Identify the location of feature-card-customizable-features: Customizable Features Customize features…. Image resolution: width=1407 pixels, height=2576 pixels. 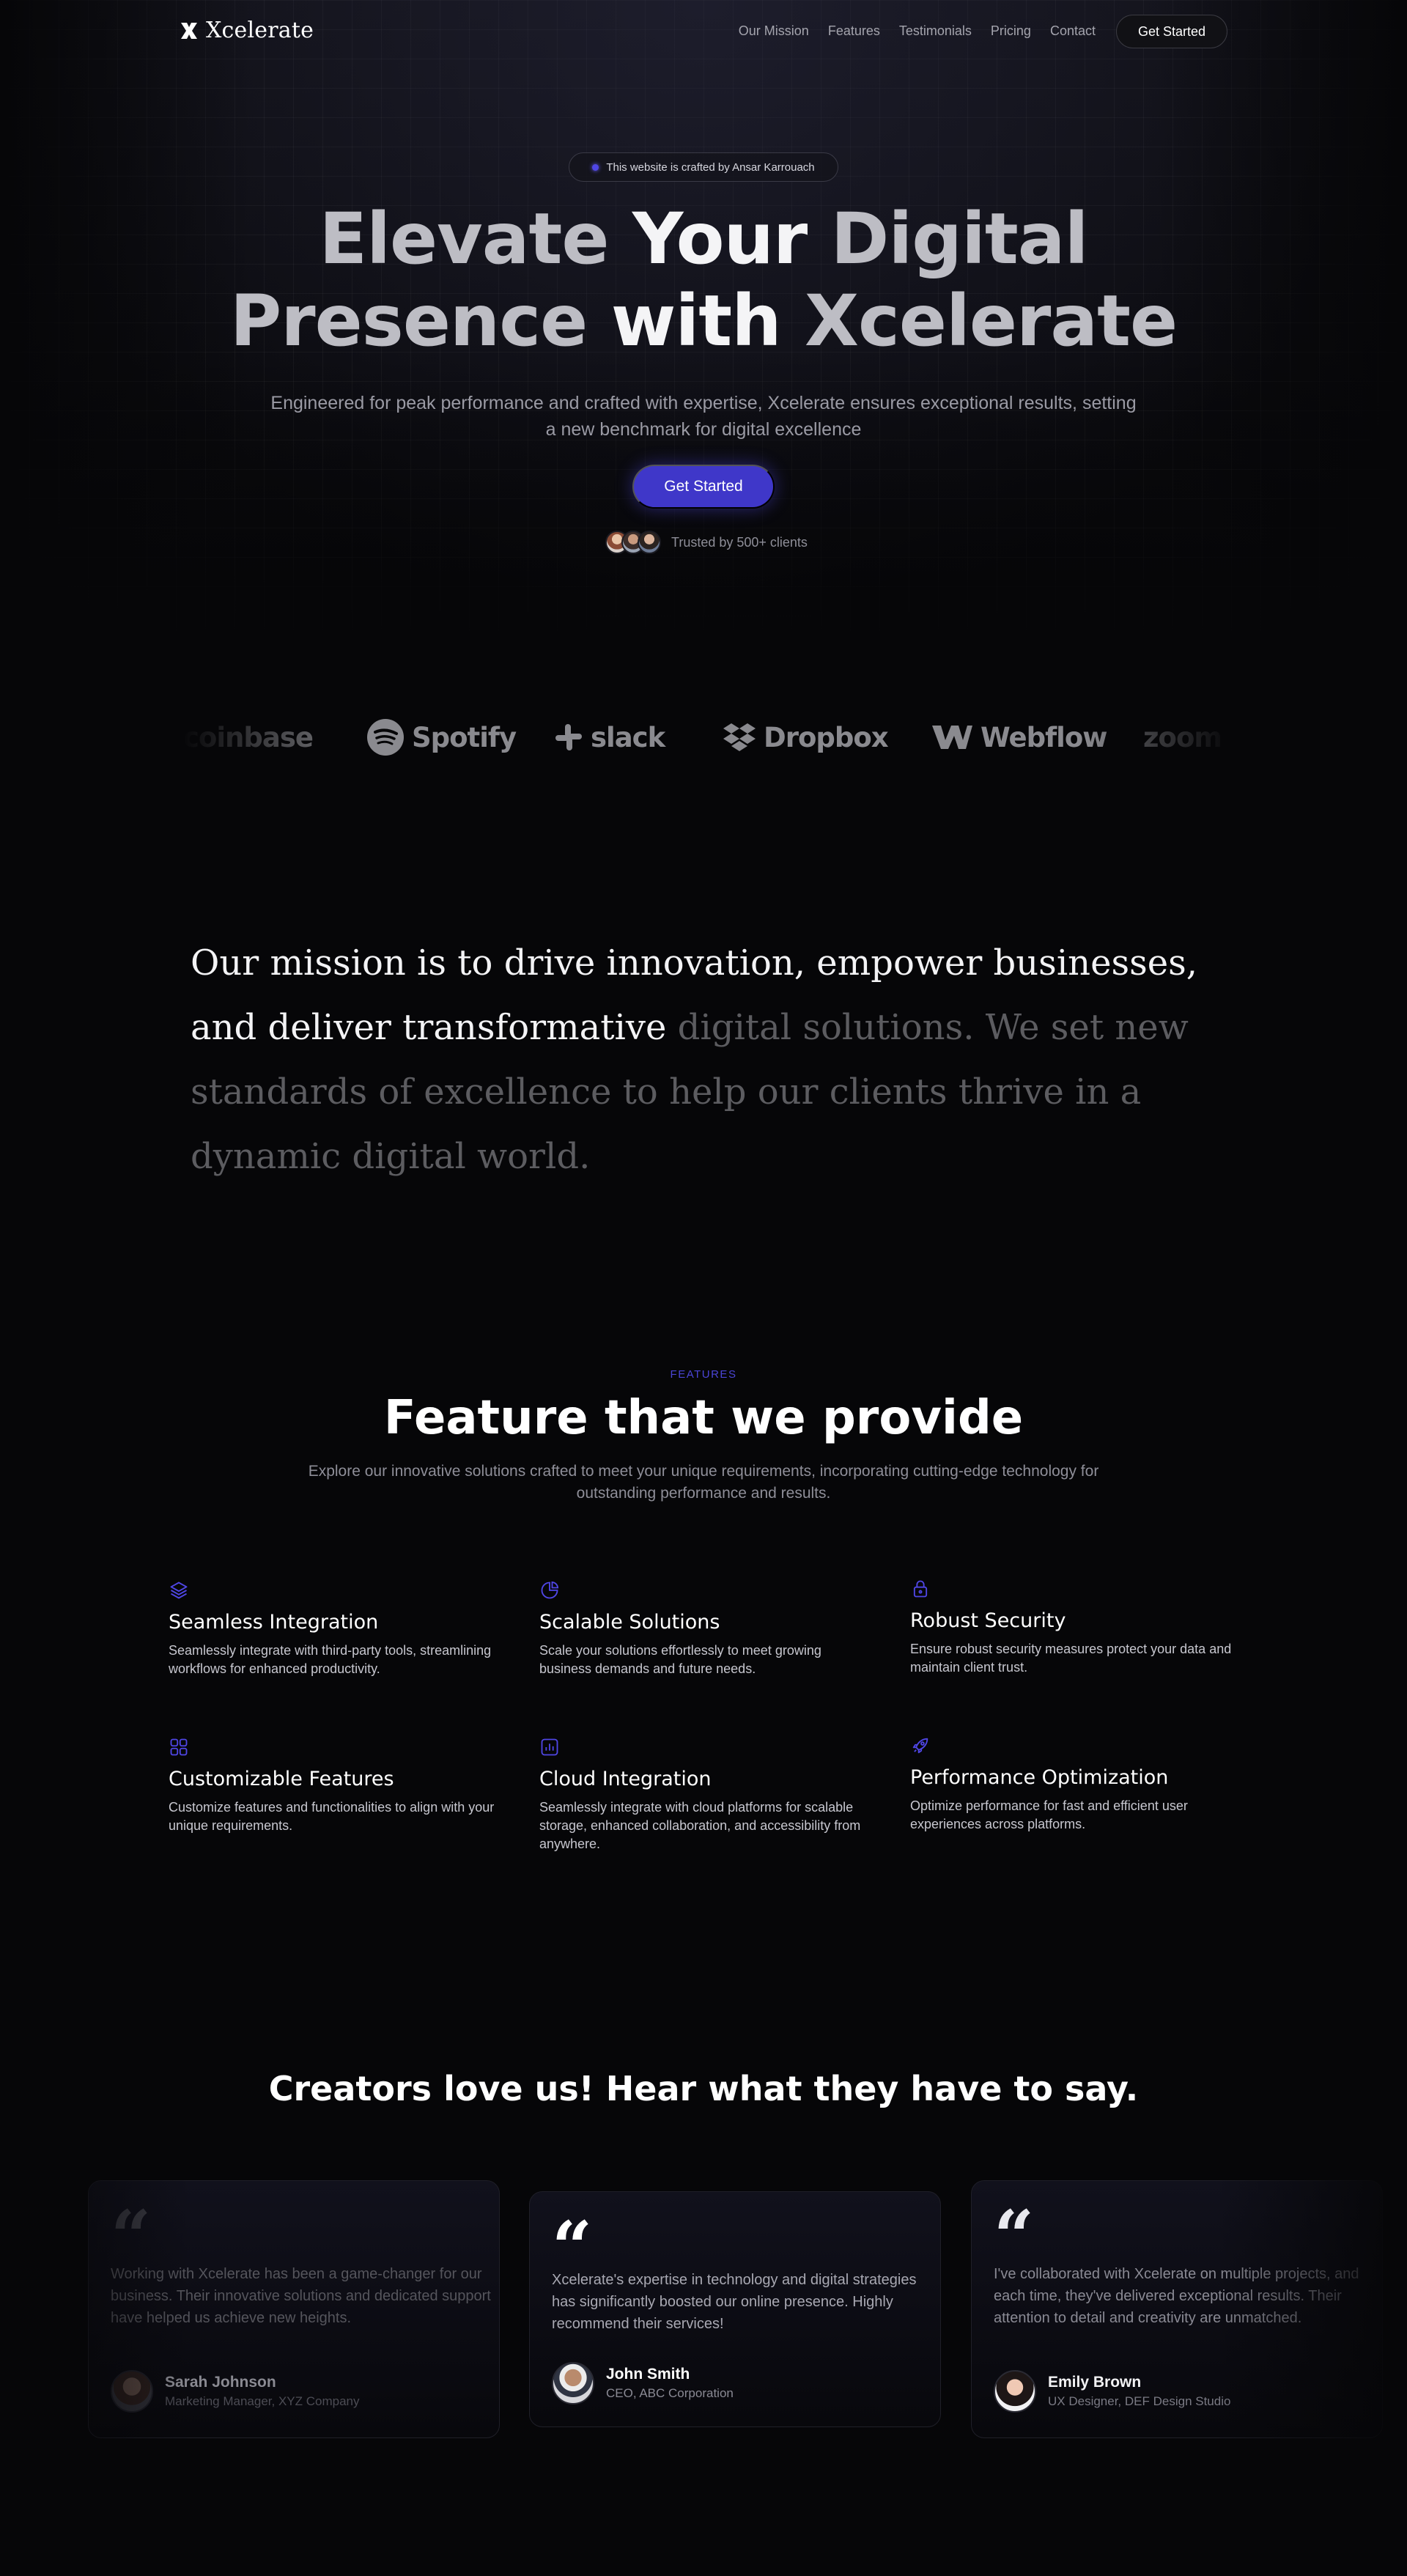
(333, 1786).